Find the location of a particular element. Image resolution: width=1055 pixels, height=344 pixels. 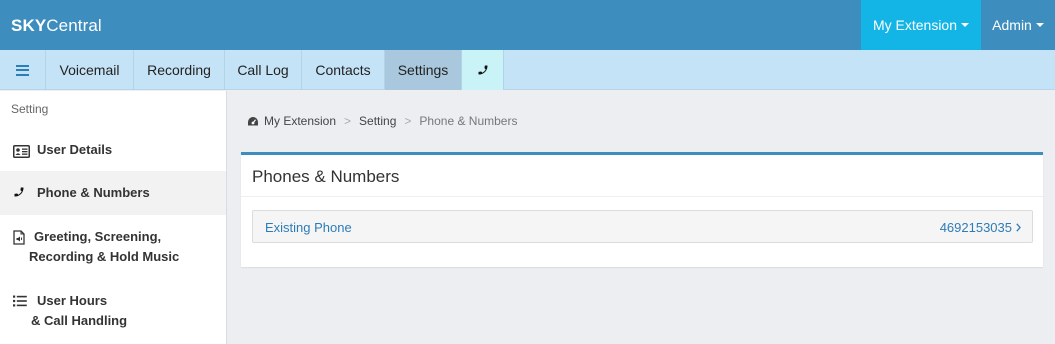

panel-title: Phones & Numbers is located at coordinates (326, 176).